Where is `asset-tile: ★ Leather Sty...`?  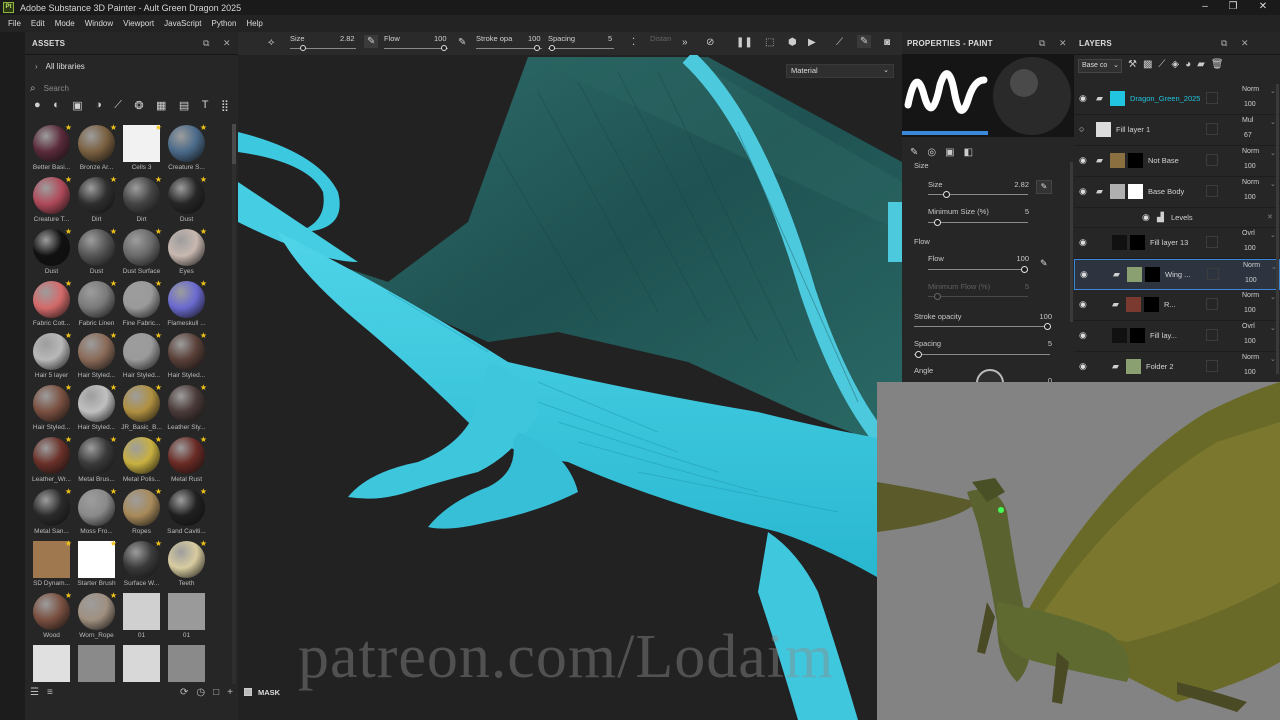 asset-tile: ★ Leather Sty... is located at coordinates (186, 410).